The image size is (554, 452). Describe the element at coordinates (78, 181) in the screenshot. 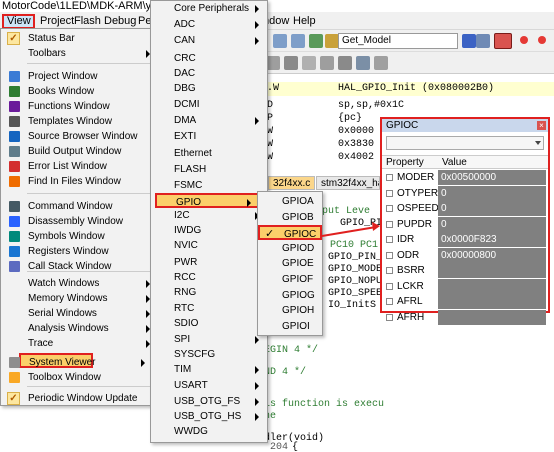

I see `view-menu-item-find-in-files-window: Find In Files Window` at that location.